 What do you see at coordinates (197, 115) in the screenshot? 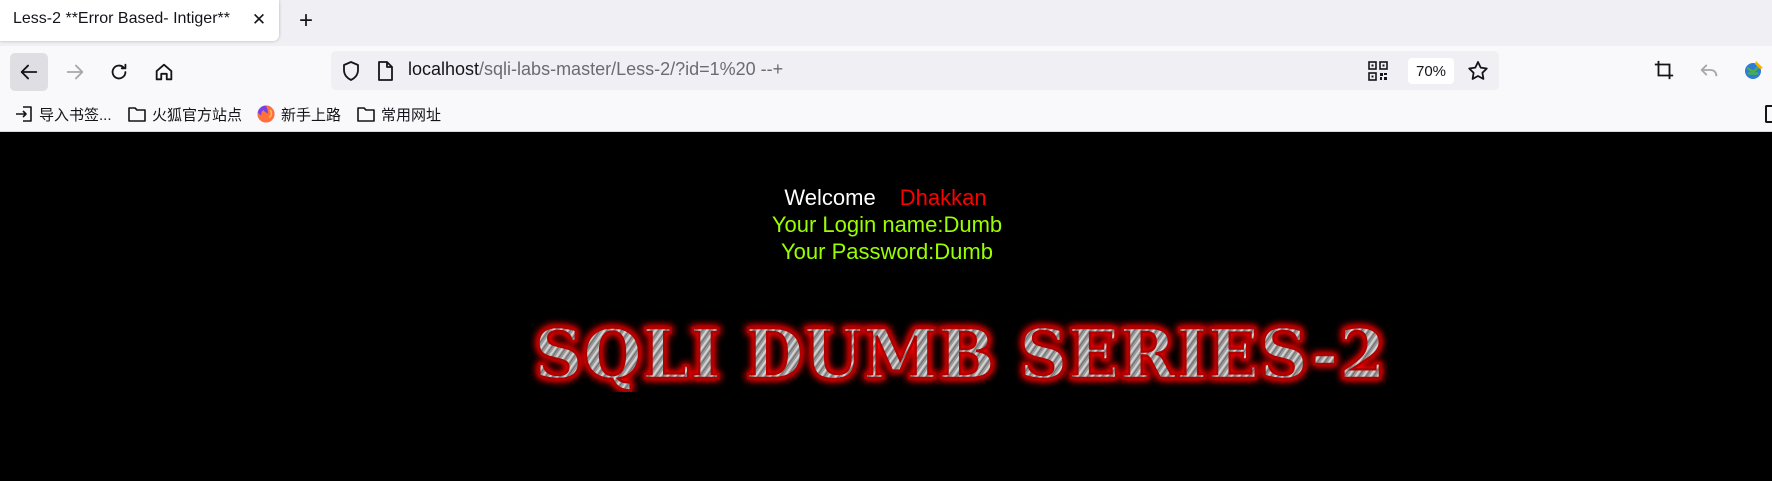
I see `bookmark-label: 火狐官方站点` at bounding box center [197, 115].